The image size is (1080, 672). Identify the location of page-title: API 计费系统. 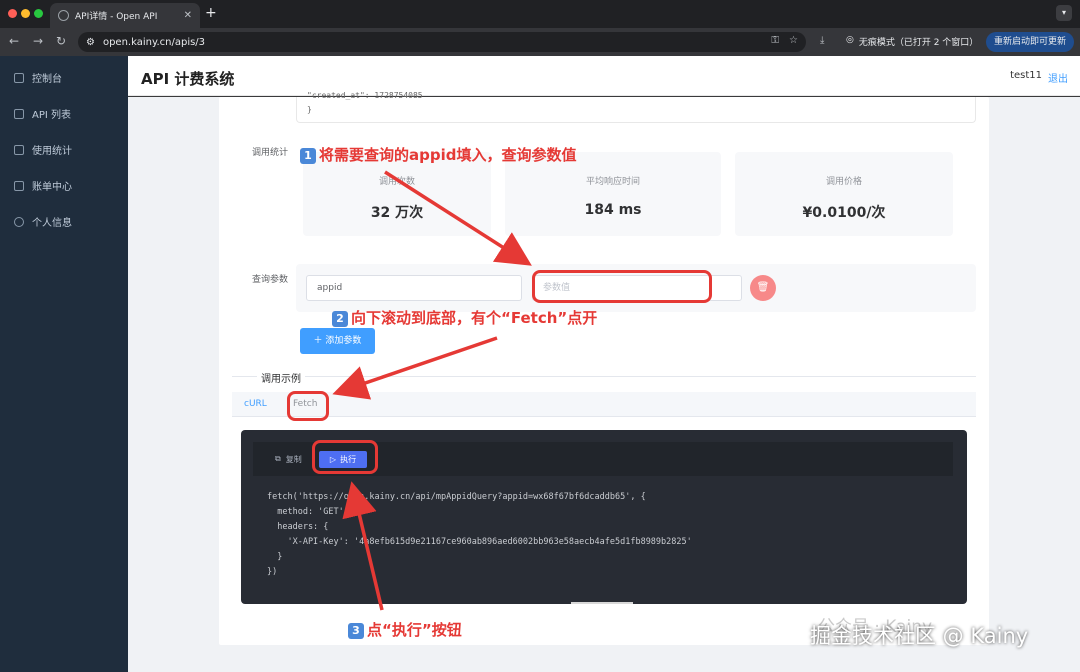
(188, 79).